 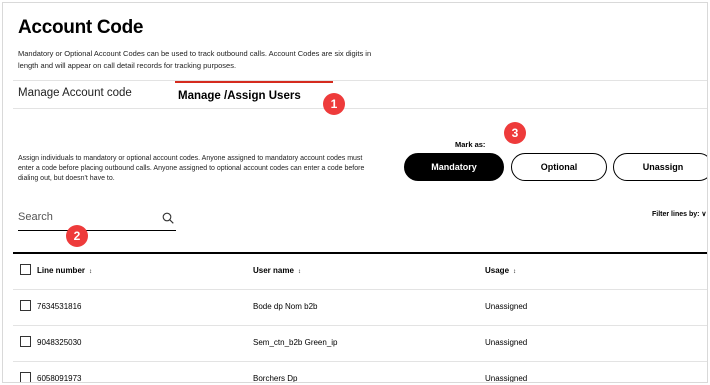 I want to click on page-title: Account Code, so click(x=81, y=27).